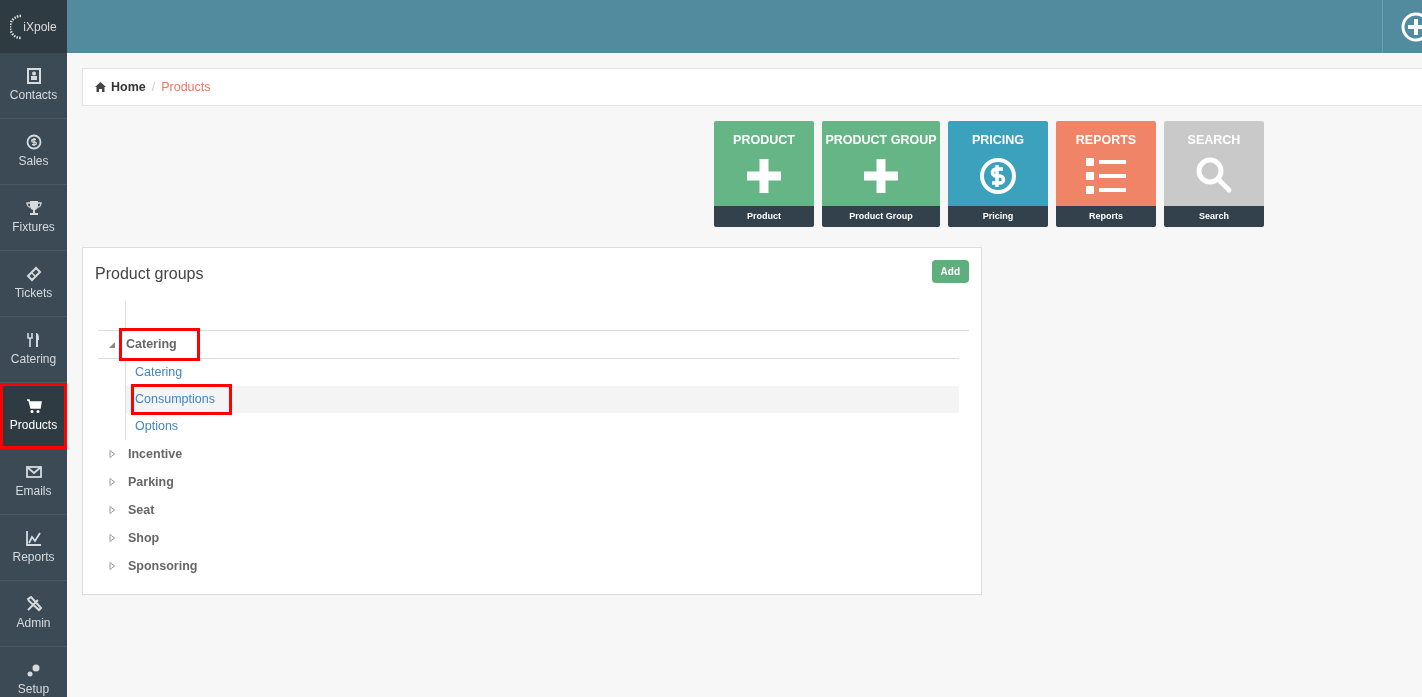  I want to click on panel-title: Product groups, so click(149, 274).